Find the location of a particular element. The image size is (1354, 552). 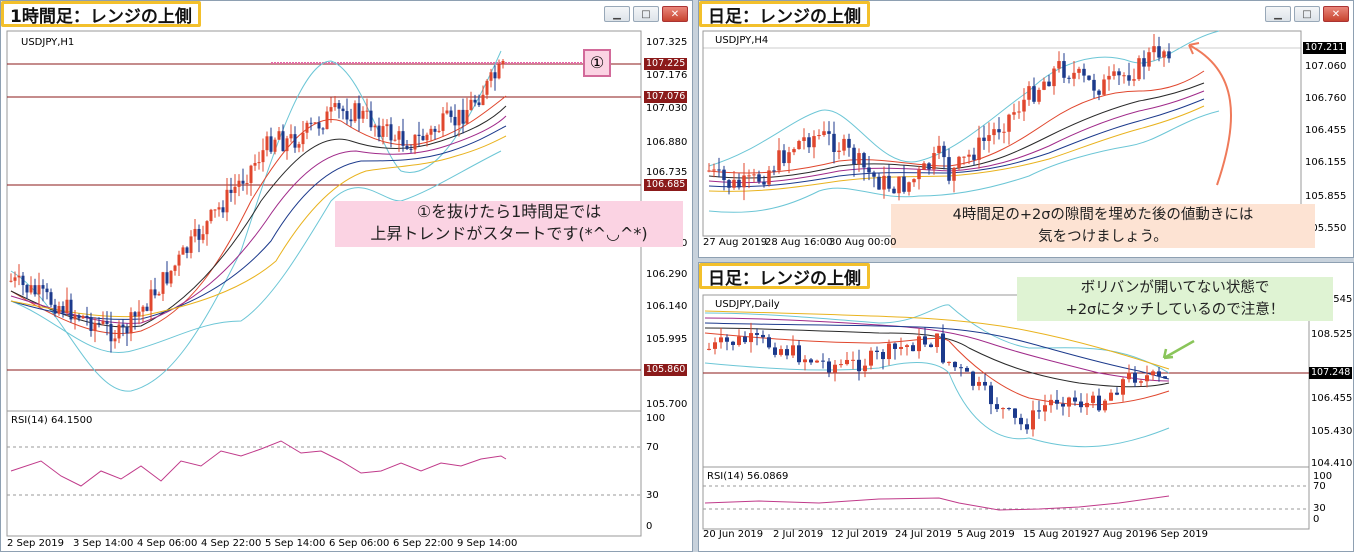

h1-price-995: 105.995 is located at coordinates (667, 339).